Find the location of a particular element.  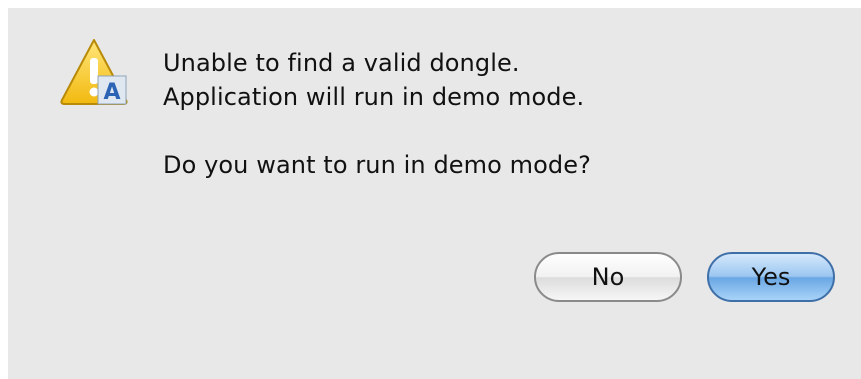

message-line-2: Application will run in demo mode. is located at coordinates (374, 97).